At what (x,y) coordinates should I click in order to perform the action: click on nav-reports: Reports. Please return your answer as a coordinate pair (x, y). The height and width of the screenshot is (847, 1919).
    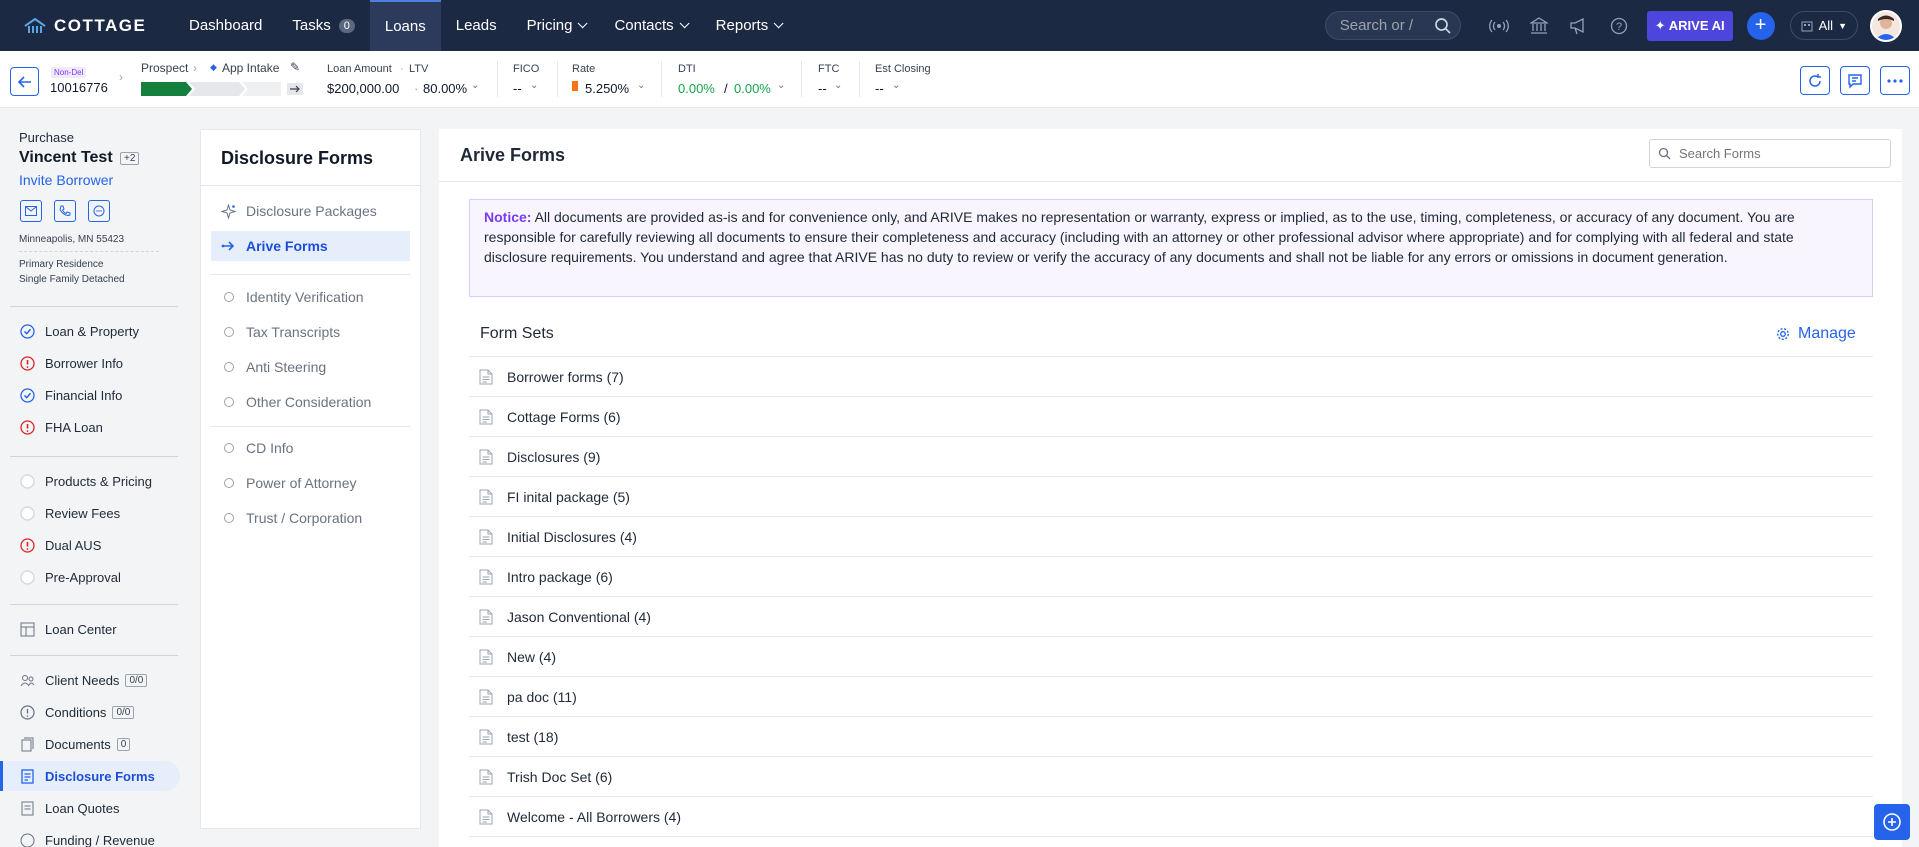
    Looking at the image, I should click on (748, 25).